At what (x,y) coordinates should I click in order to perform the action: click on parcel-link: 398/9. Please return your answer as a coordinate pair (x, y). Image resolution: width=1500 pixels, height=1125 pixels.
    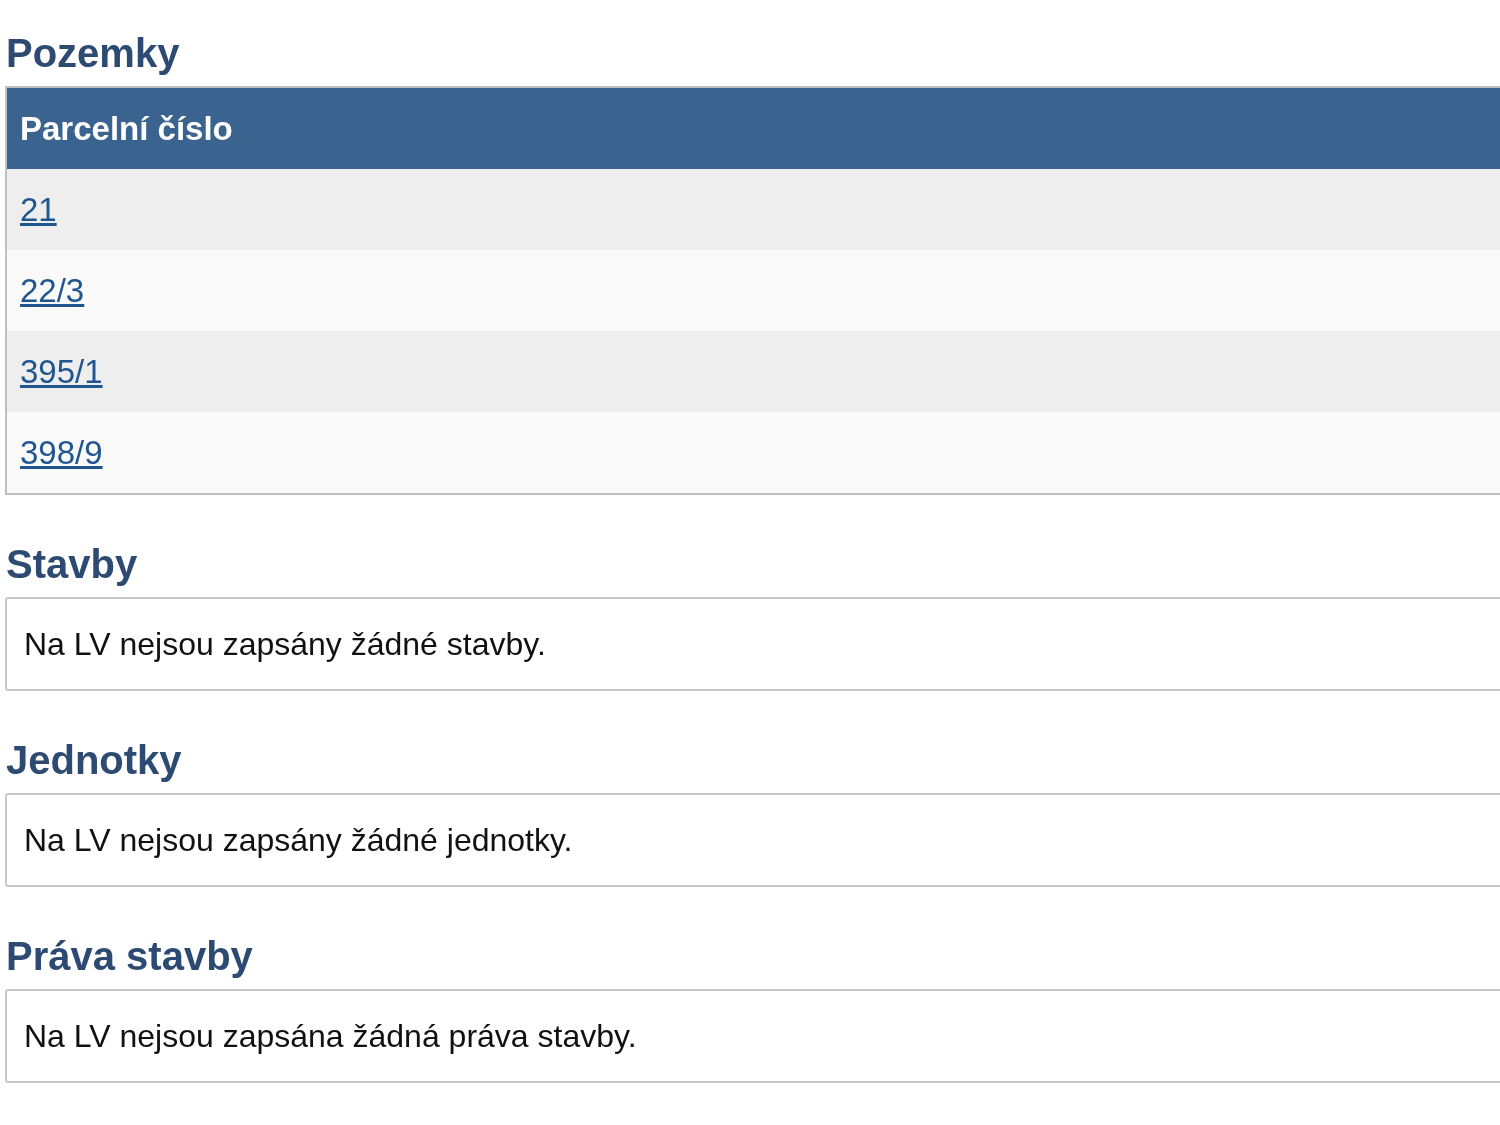
    Looking at the image, I should click on (61, 452).